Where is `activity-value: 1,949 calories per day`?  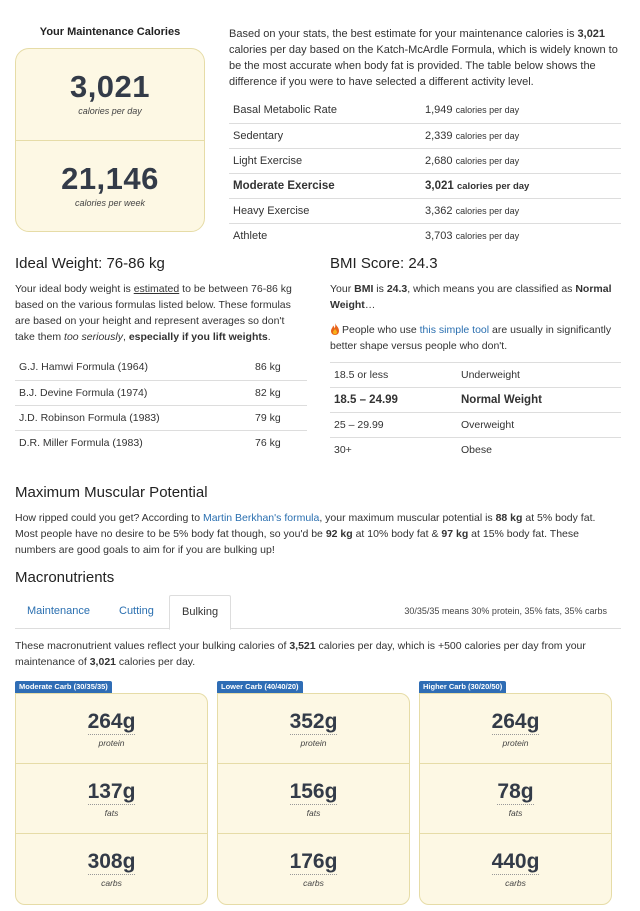 activity-value: 1,949 calories per day is located at coordinates (523, 111).